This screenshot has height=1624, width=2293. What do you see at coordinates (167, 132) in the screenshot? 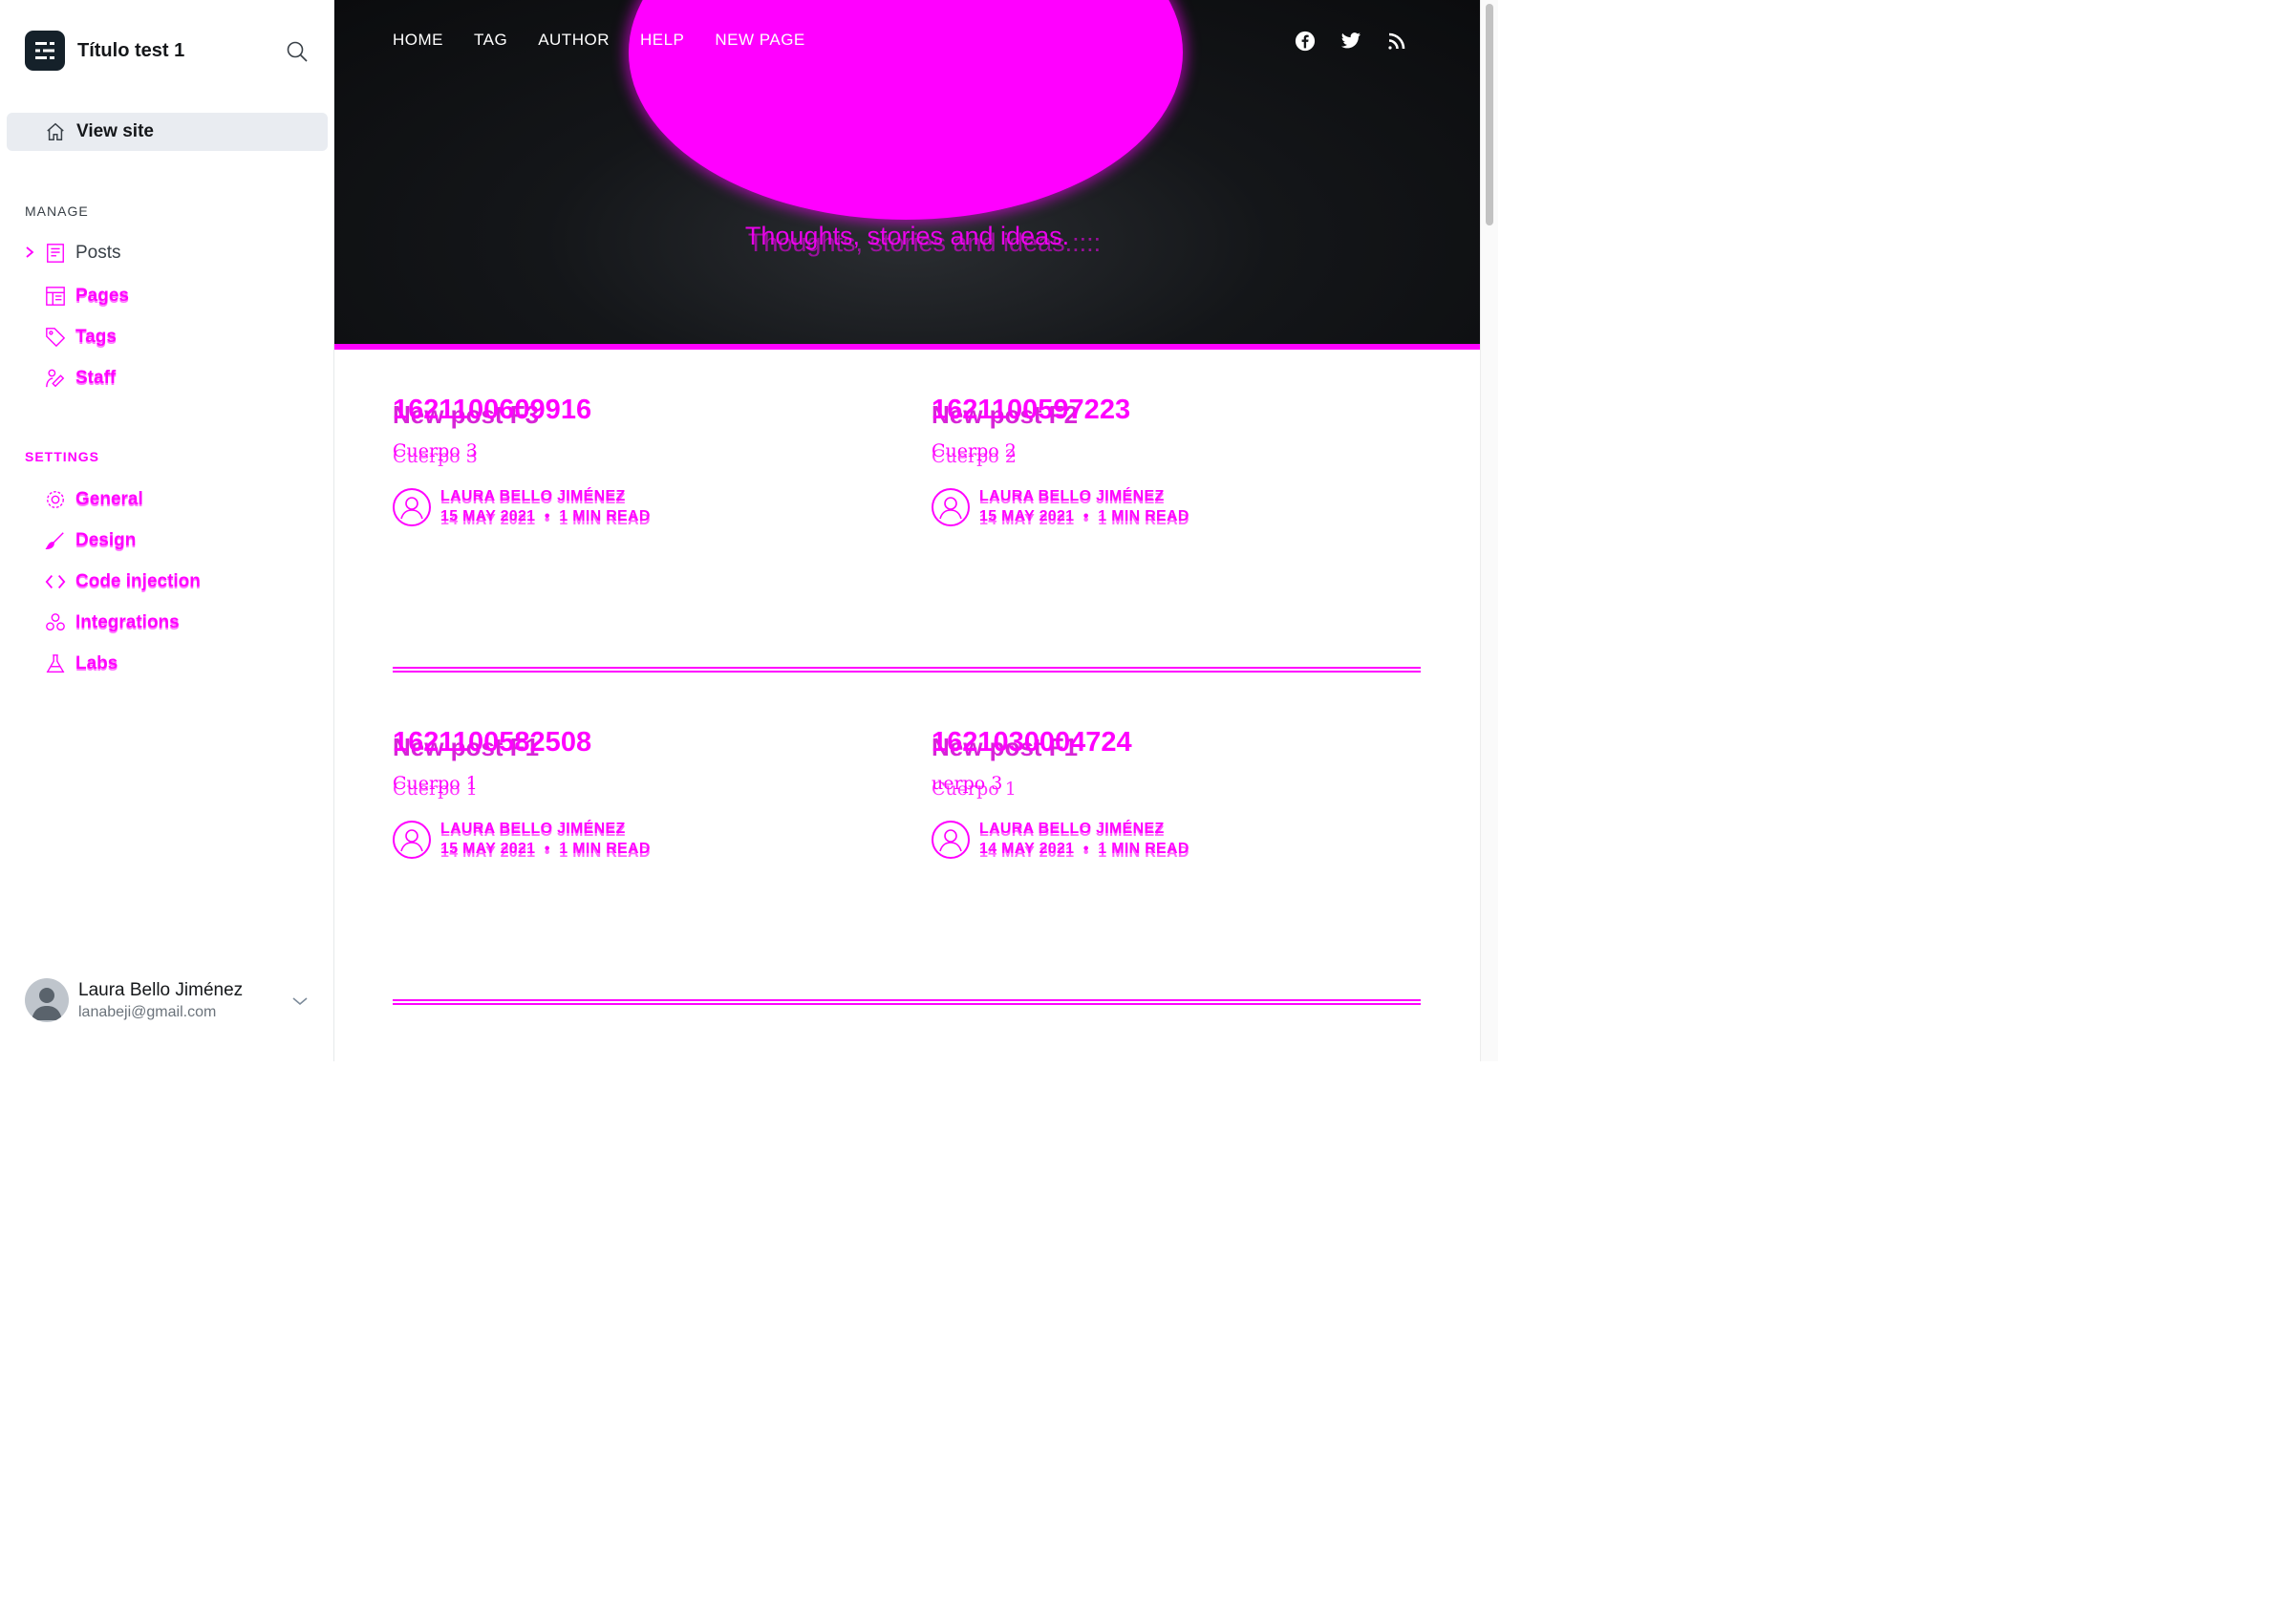
I see `view-site-link: View site` at bounding box center [167, 132].